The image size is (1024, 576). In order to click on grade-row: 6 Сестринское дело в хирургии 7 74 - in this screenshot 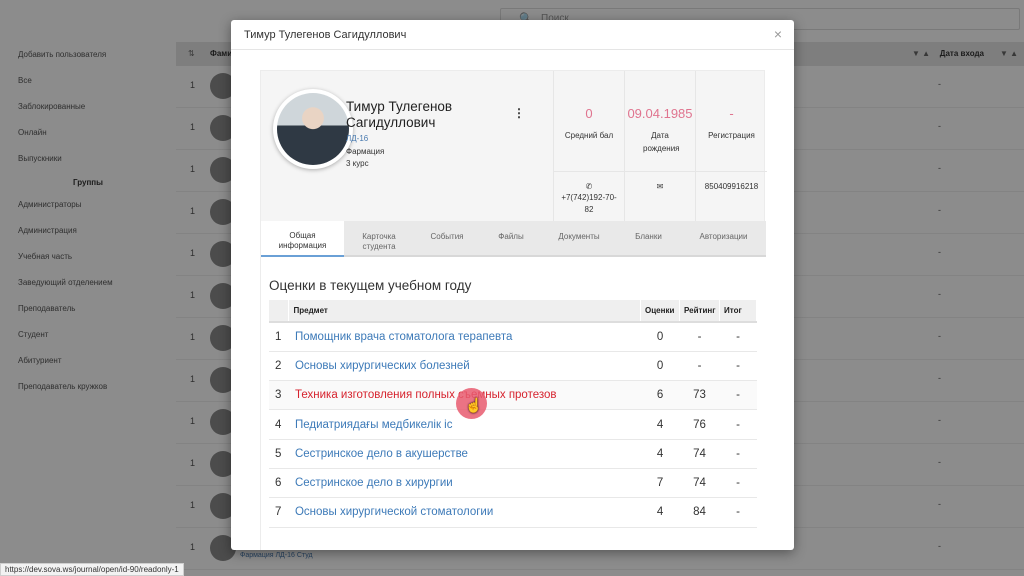, I will do `click(513, 483)`.